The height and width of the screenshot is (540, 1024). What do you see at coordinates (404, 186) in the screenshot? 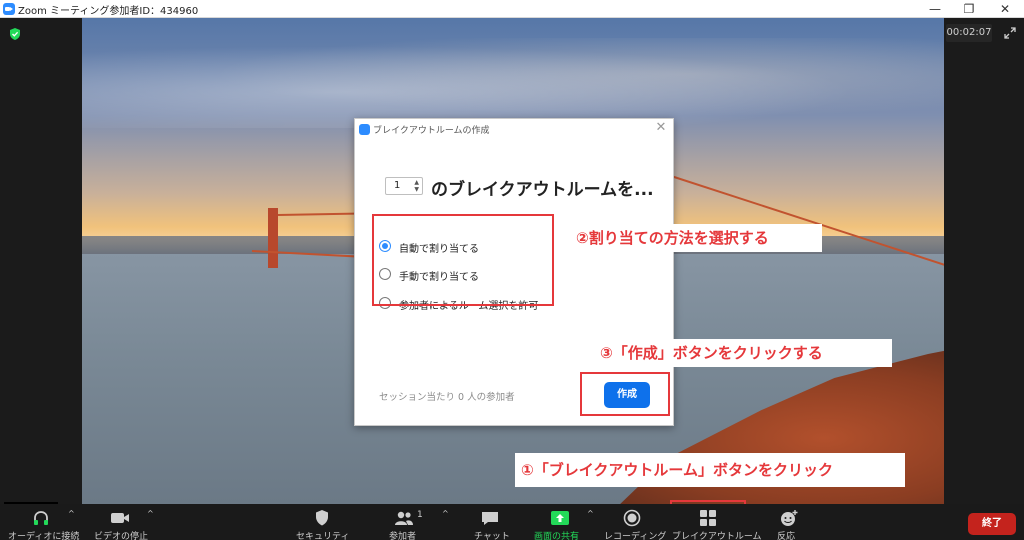
I see `room-count-stepper: 1 ▲ ▼` at bounding box center [404, 186].